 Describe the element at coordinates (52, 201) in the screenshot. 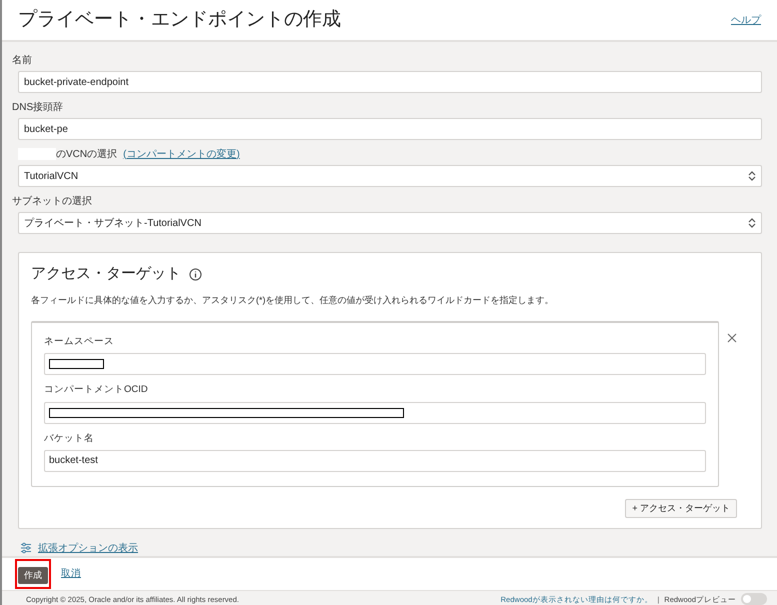

I see `field-label: サブネットの選択` at that location.